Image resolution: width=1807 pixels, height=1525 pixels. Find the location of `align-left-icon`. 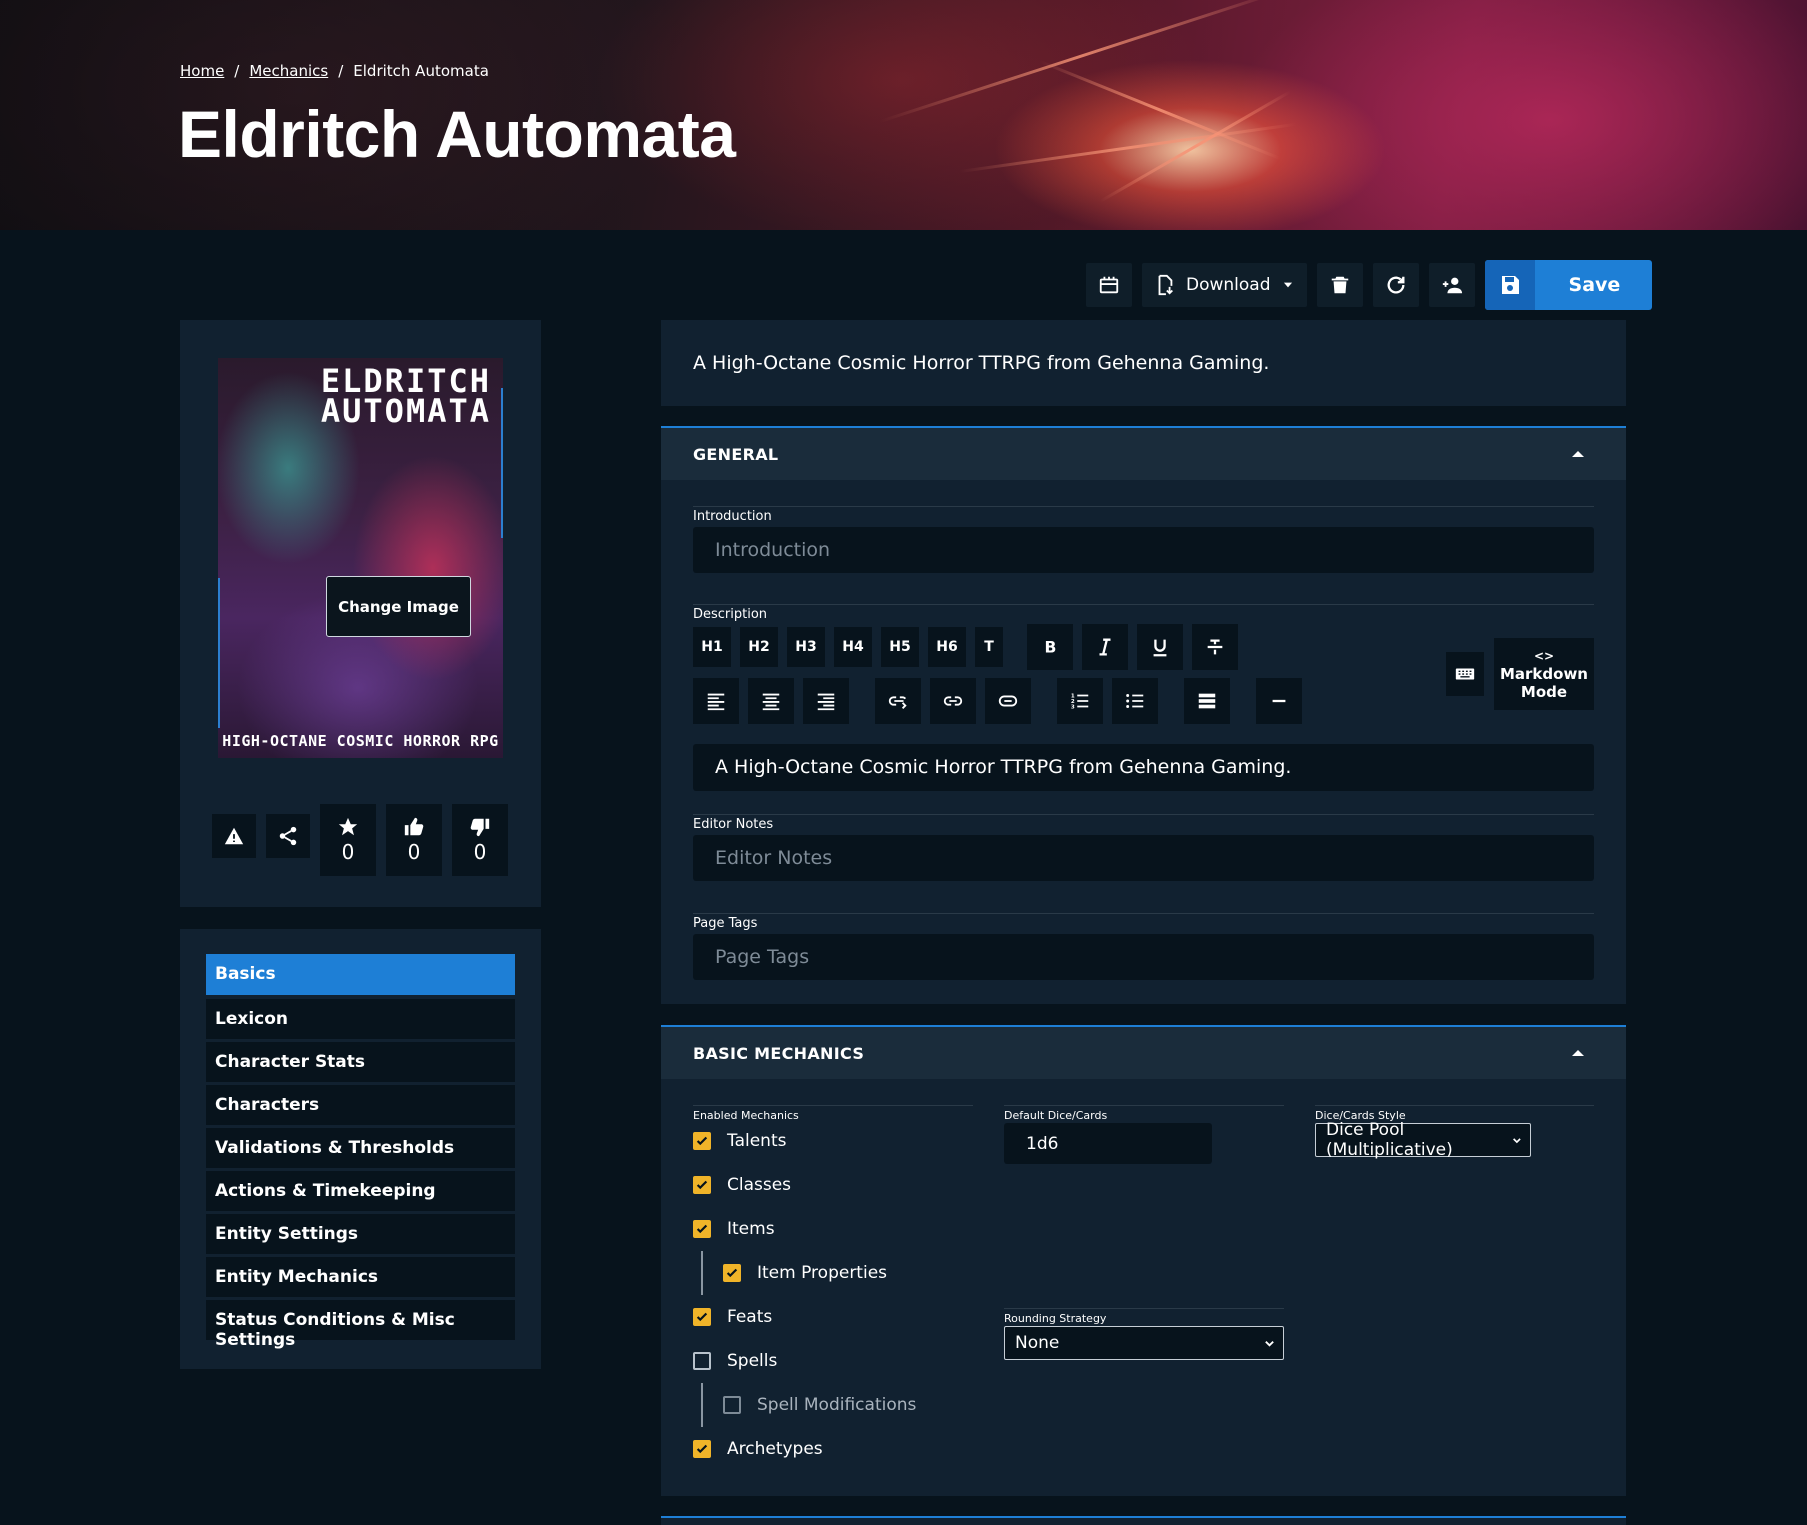

align-left-icon is located at coordinates (716, 702).